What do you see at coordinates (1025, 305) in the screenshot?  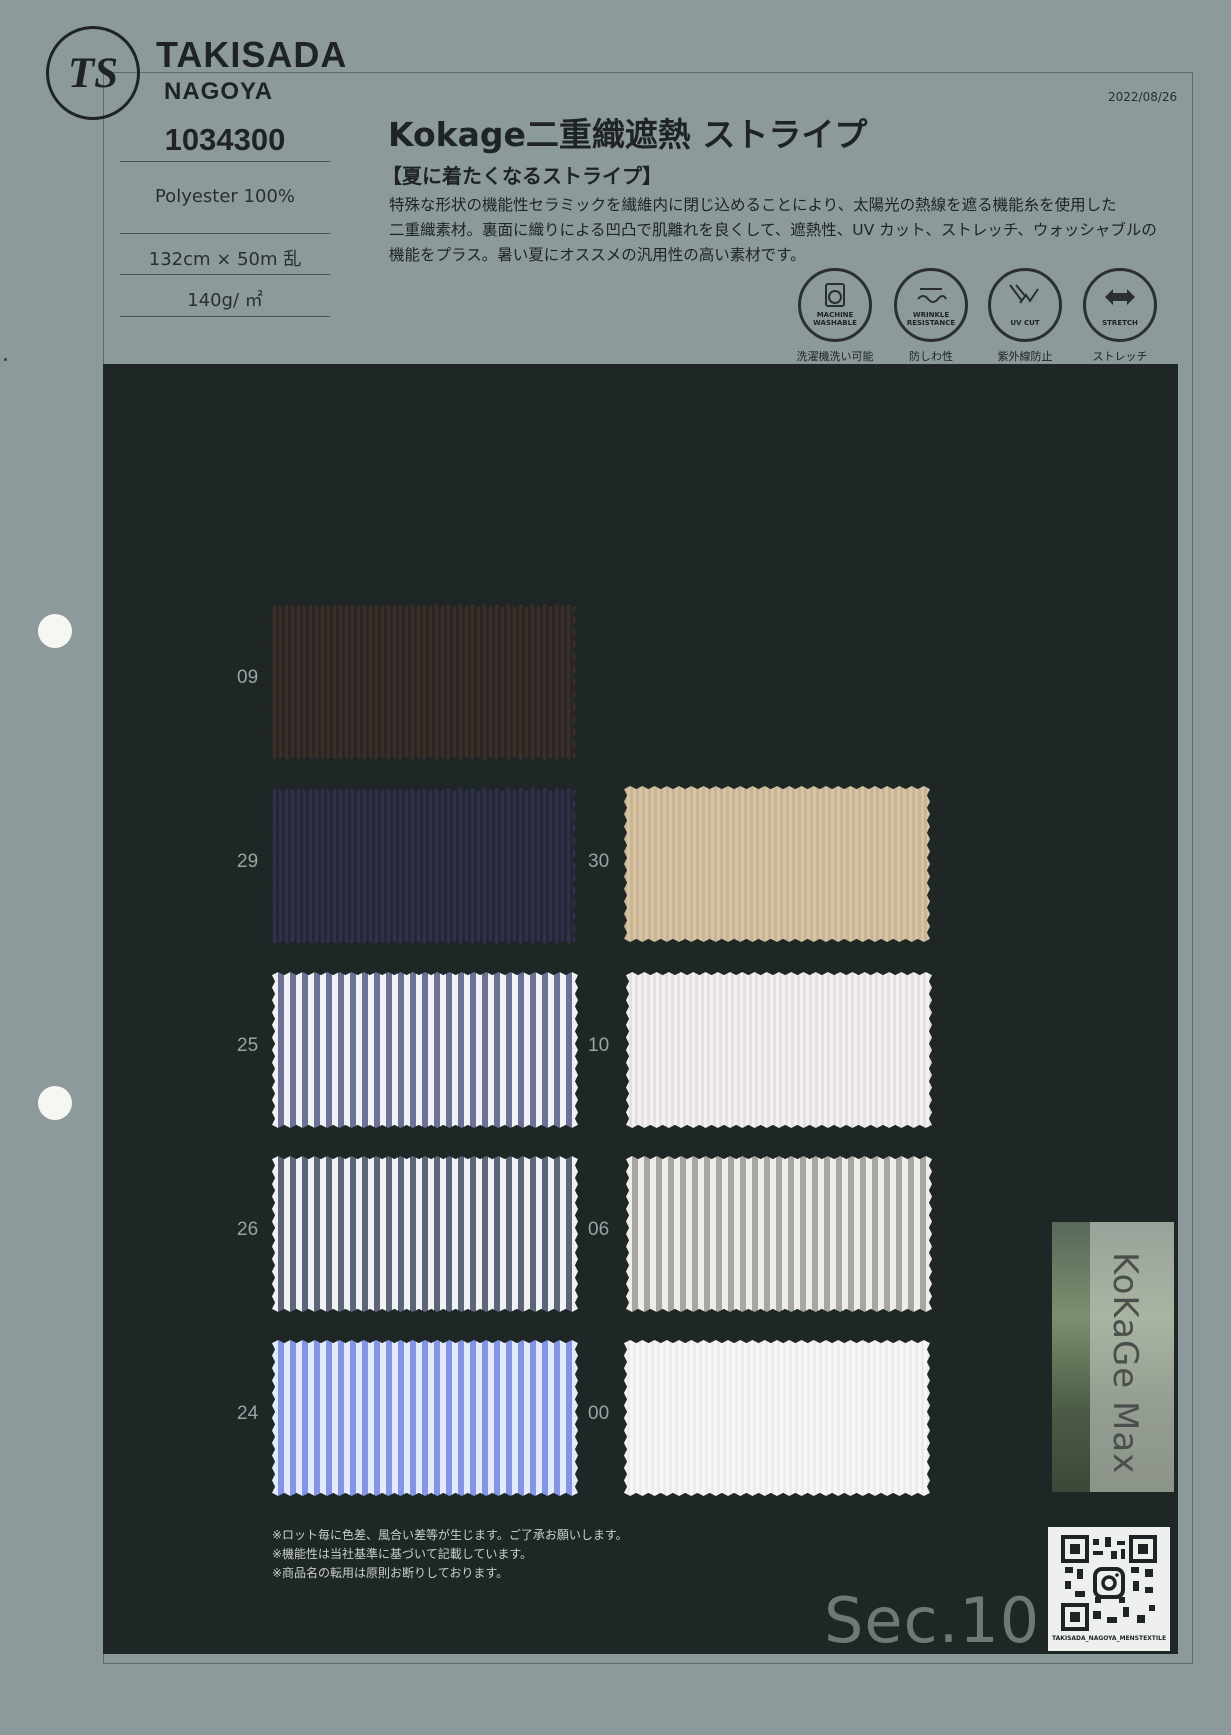 I see `uv-cut-icon: UV CUT` at bounding box center [1025, 305].